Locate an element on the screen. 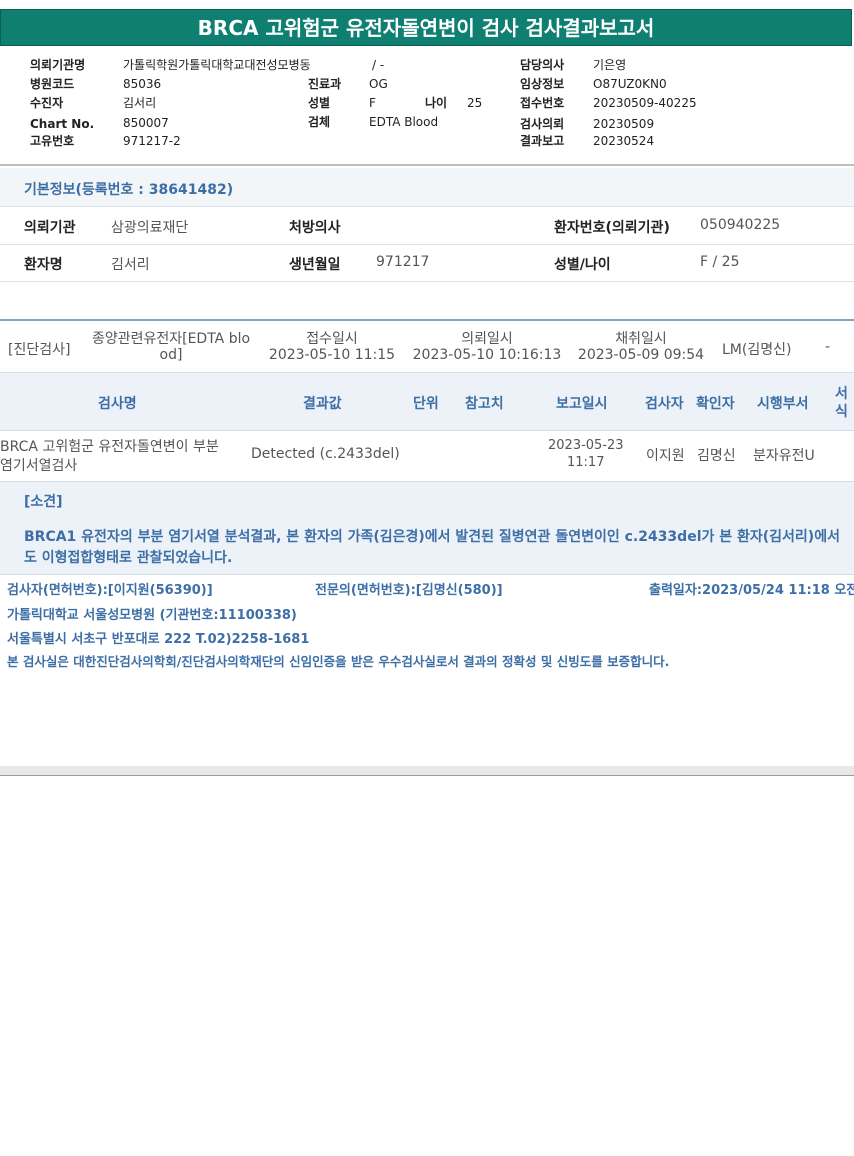  header-value-chart-no: 850007 is located at coordinates (146, 123).